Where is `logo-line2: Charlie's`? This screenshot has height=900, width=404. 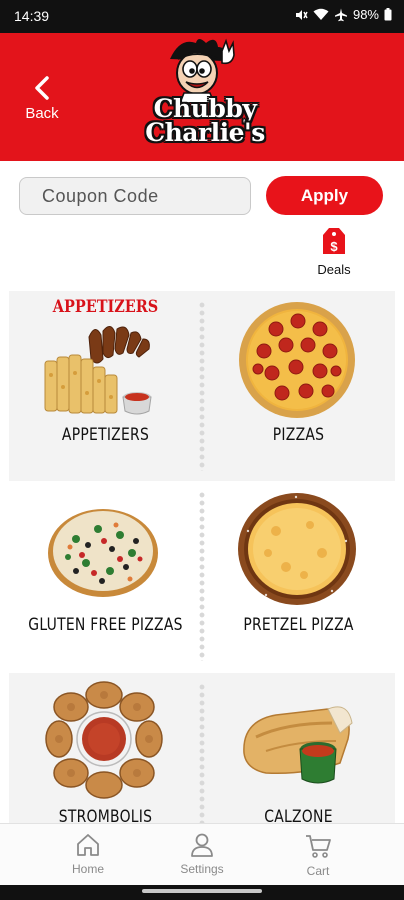
logo-line2: Charlie's is located at coordinates (205, 132).